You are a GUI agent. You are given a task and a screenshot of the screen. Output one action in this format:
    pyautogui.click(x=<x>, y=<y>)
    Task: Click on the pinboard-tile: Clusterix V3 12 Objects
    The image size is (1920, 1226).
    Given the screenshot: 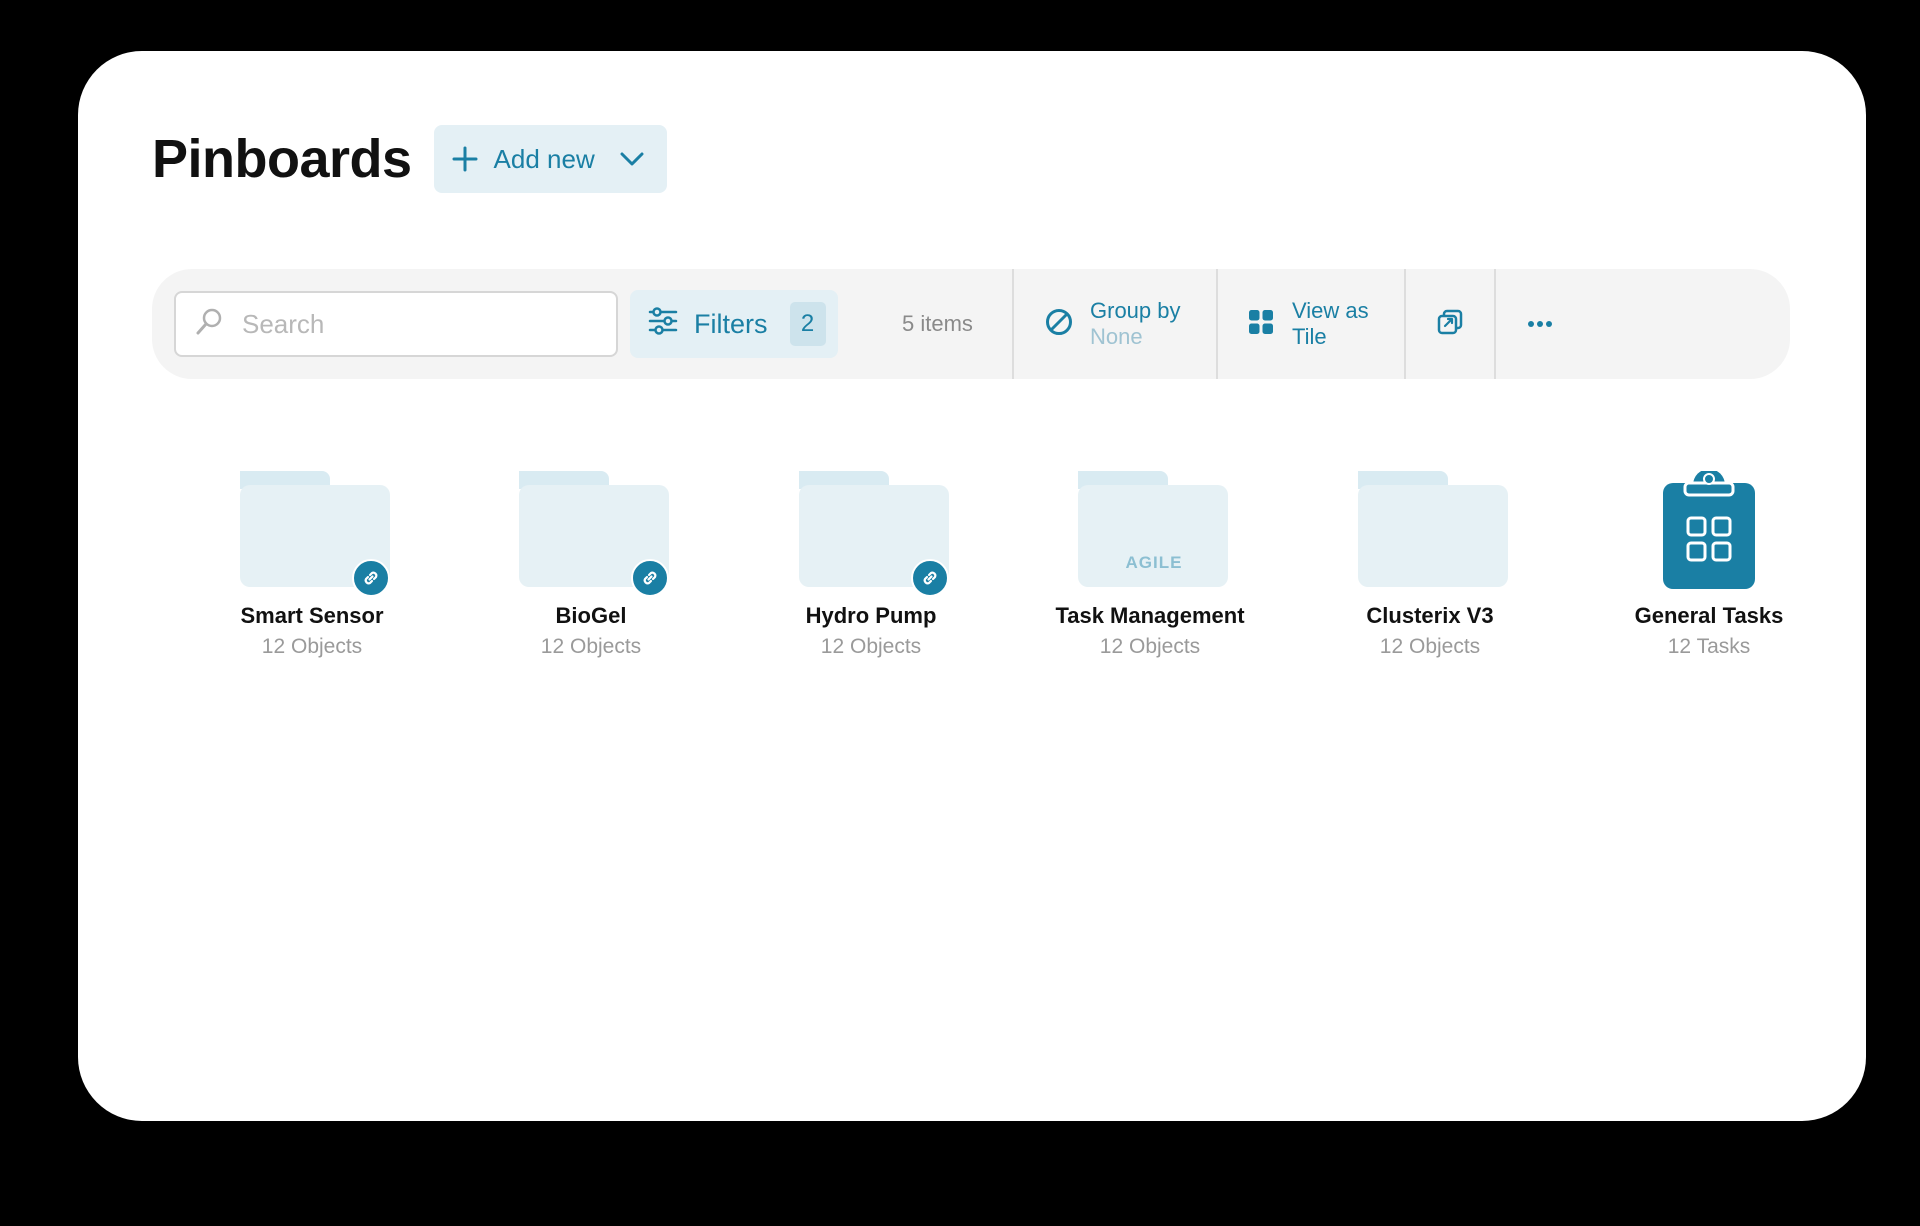 What is the action you would take?
    pyautogui.click(x=1430, y=565)
    